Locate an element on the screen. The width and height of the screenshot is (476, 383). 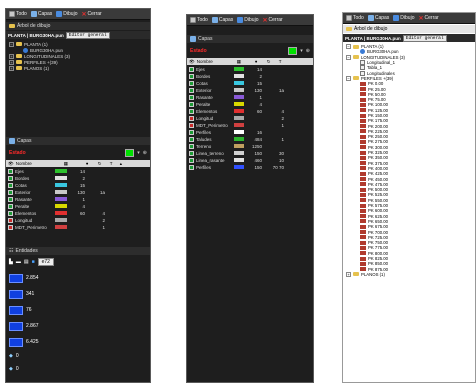
tool-icon: ▬ is located at coordinates (18, 262).